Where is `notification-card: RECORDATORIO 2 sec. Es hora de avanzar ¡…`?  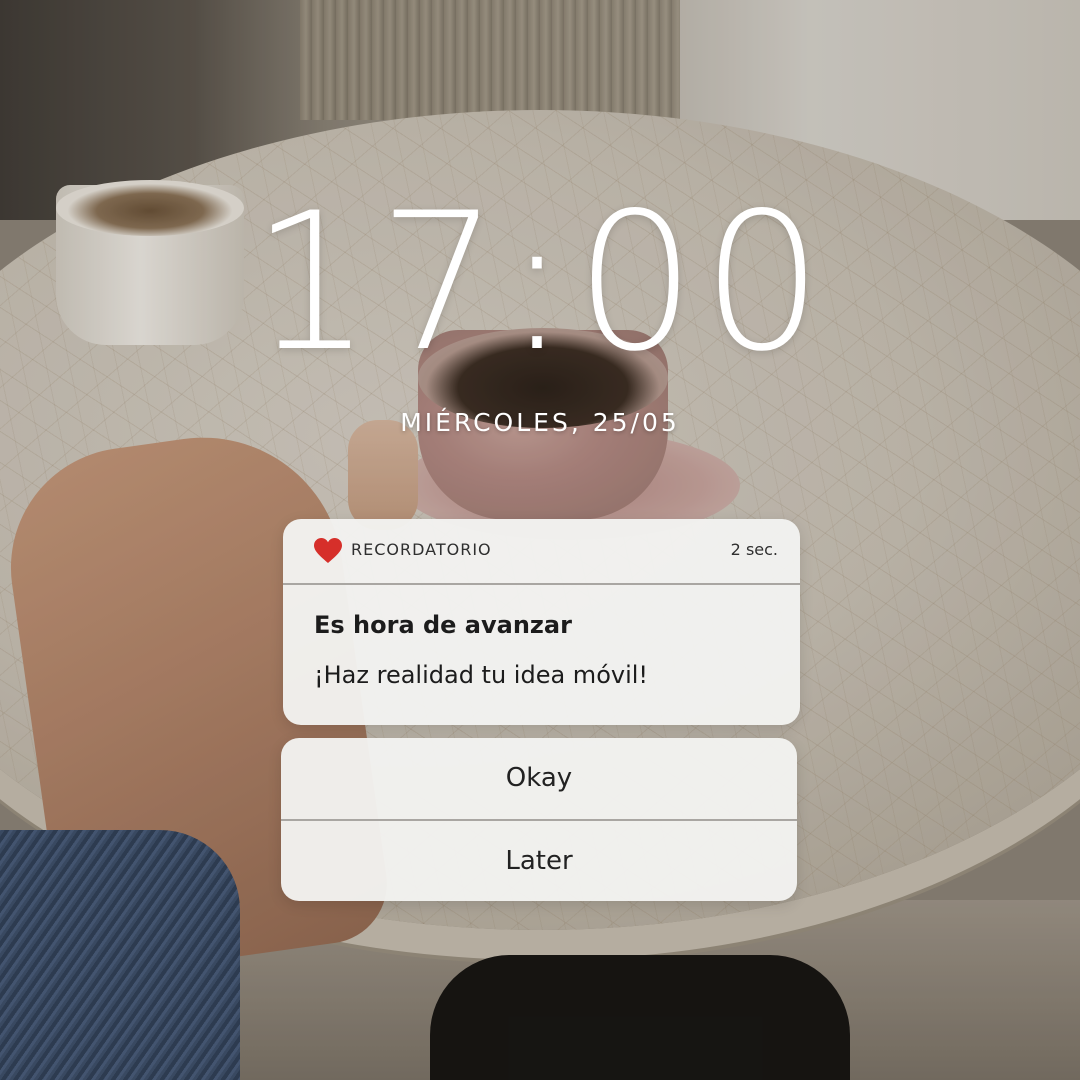 notification-card: RECORDATORIO 2 sec. Es hora de avanzar ¡… is located at coordinates (541, 622).